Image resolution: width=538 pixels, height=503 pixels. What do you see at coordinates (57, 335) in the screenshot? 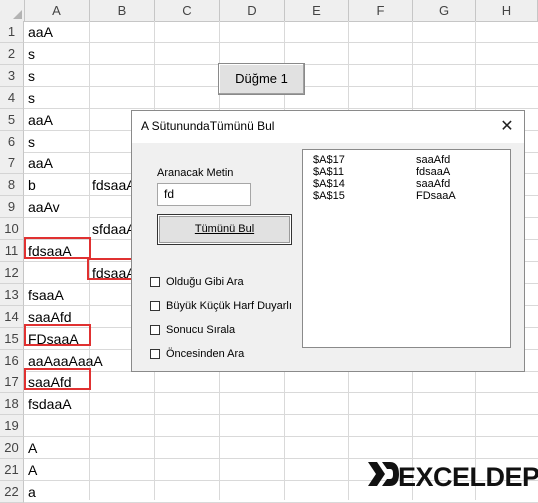
I see `highlight-a15` at bounding box center [57, 335].